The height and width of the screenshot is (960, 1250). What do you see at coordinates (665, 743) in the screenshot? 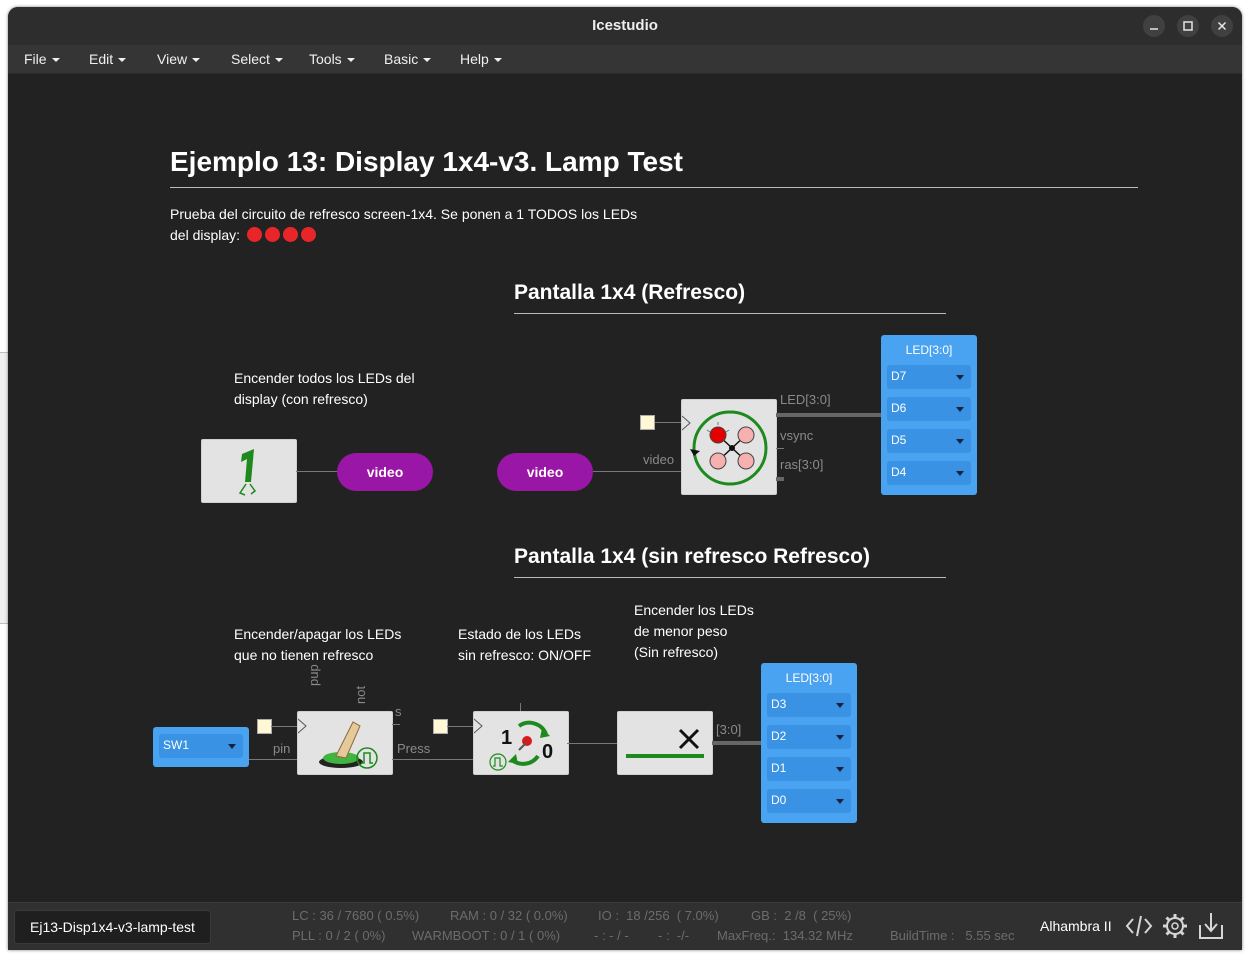
I see `bus-constant-block` at bounding box center [665, 743].